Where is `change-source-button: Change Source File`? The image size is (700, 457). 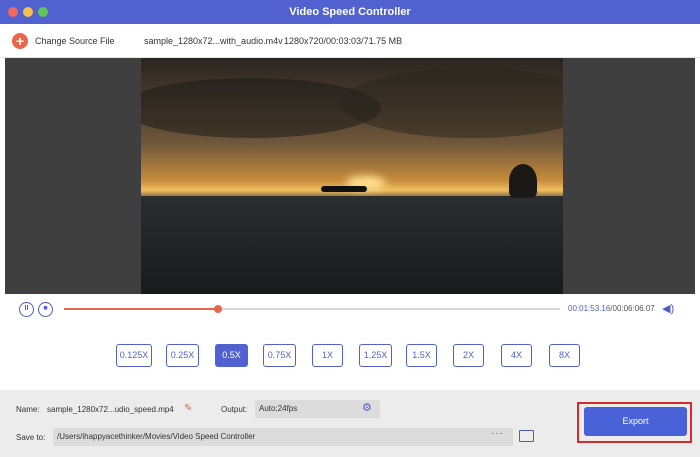 change-source-button: Change Source File is located at coordinates (75, 41).